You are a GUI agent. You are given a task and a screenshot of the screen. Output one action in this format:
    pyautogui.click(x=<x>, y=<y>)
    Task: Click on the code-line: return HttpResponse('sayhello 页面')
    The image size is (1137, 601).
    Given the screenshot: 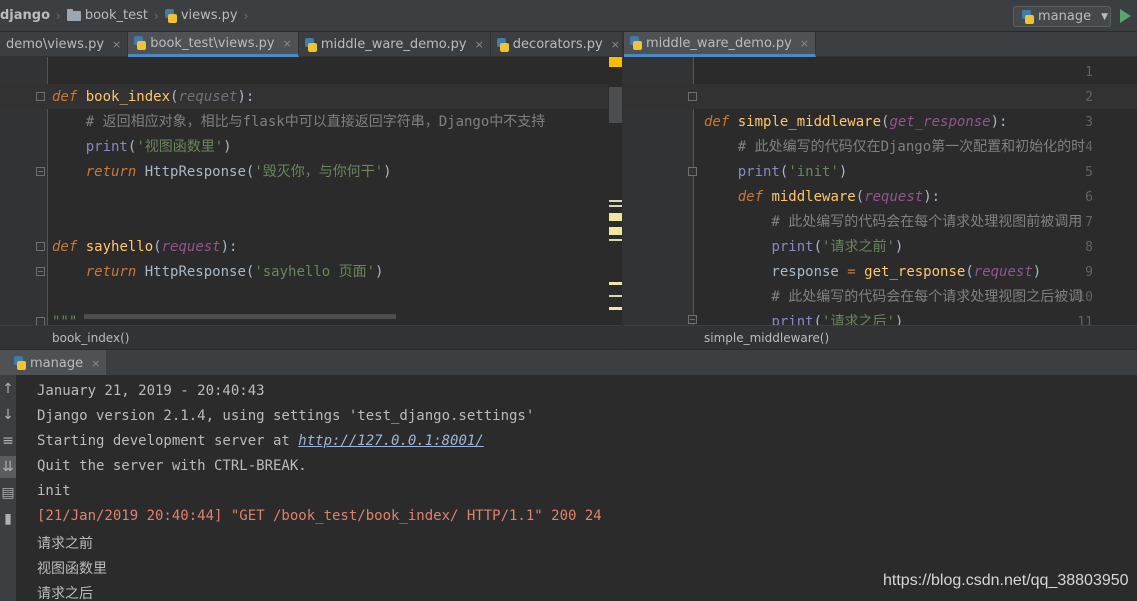 What is the action you would take?
    pyautogui.click(x=218, y=272)
    